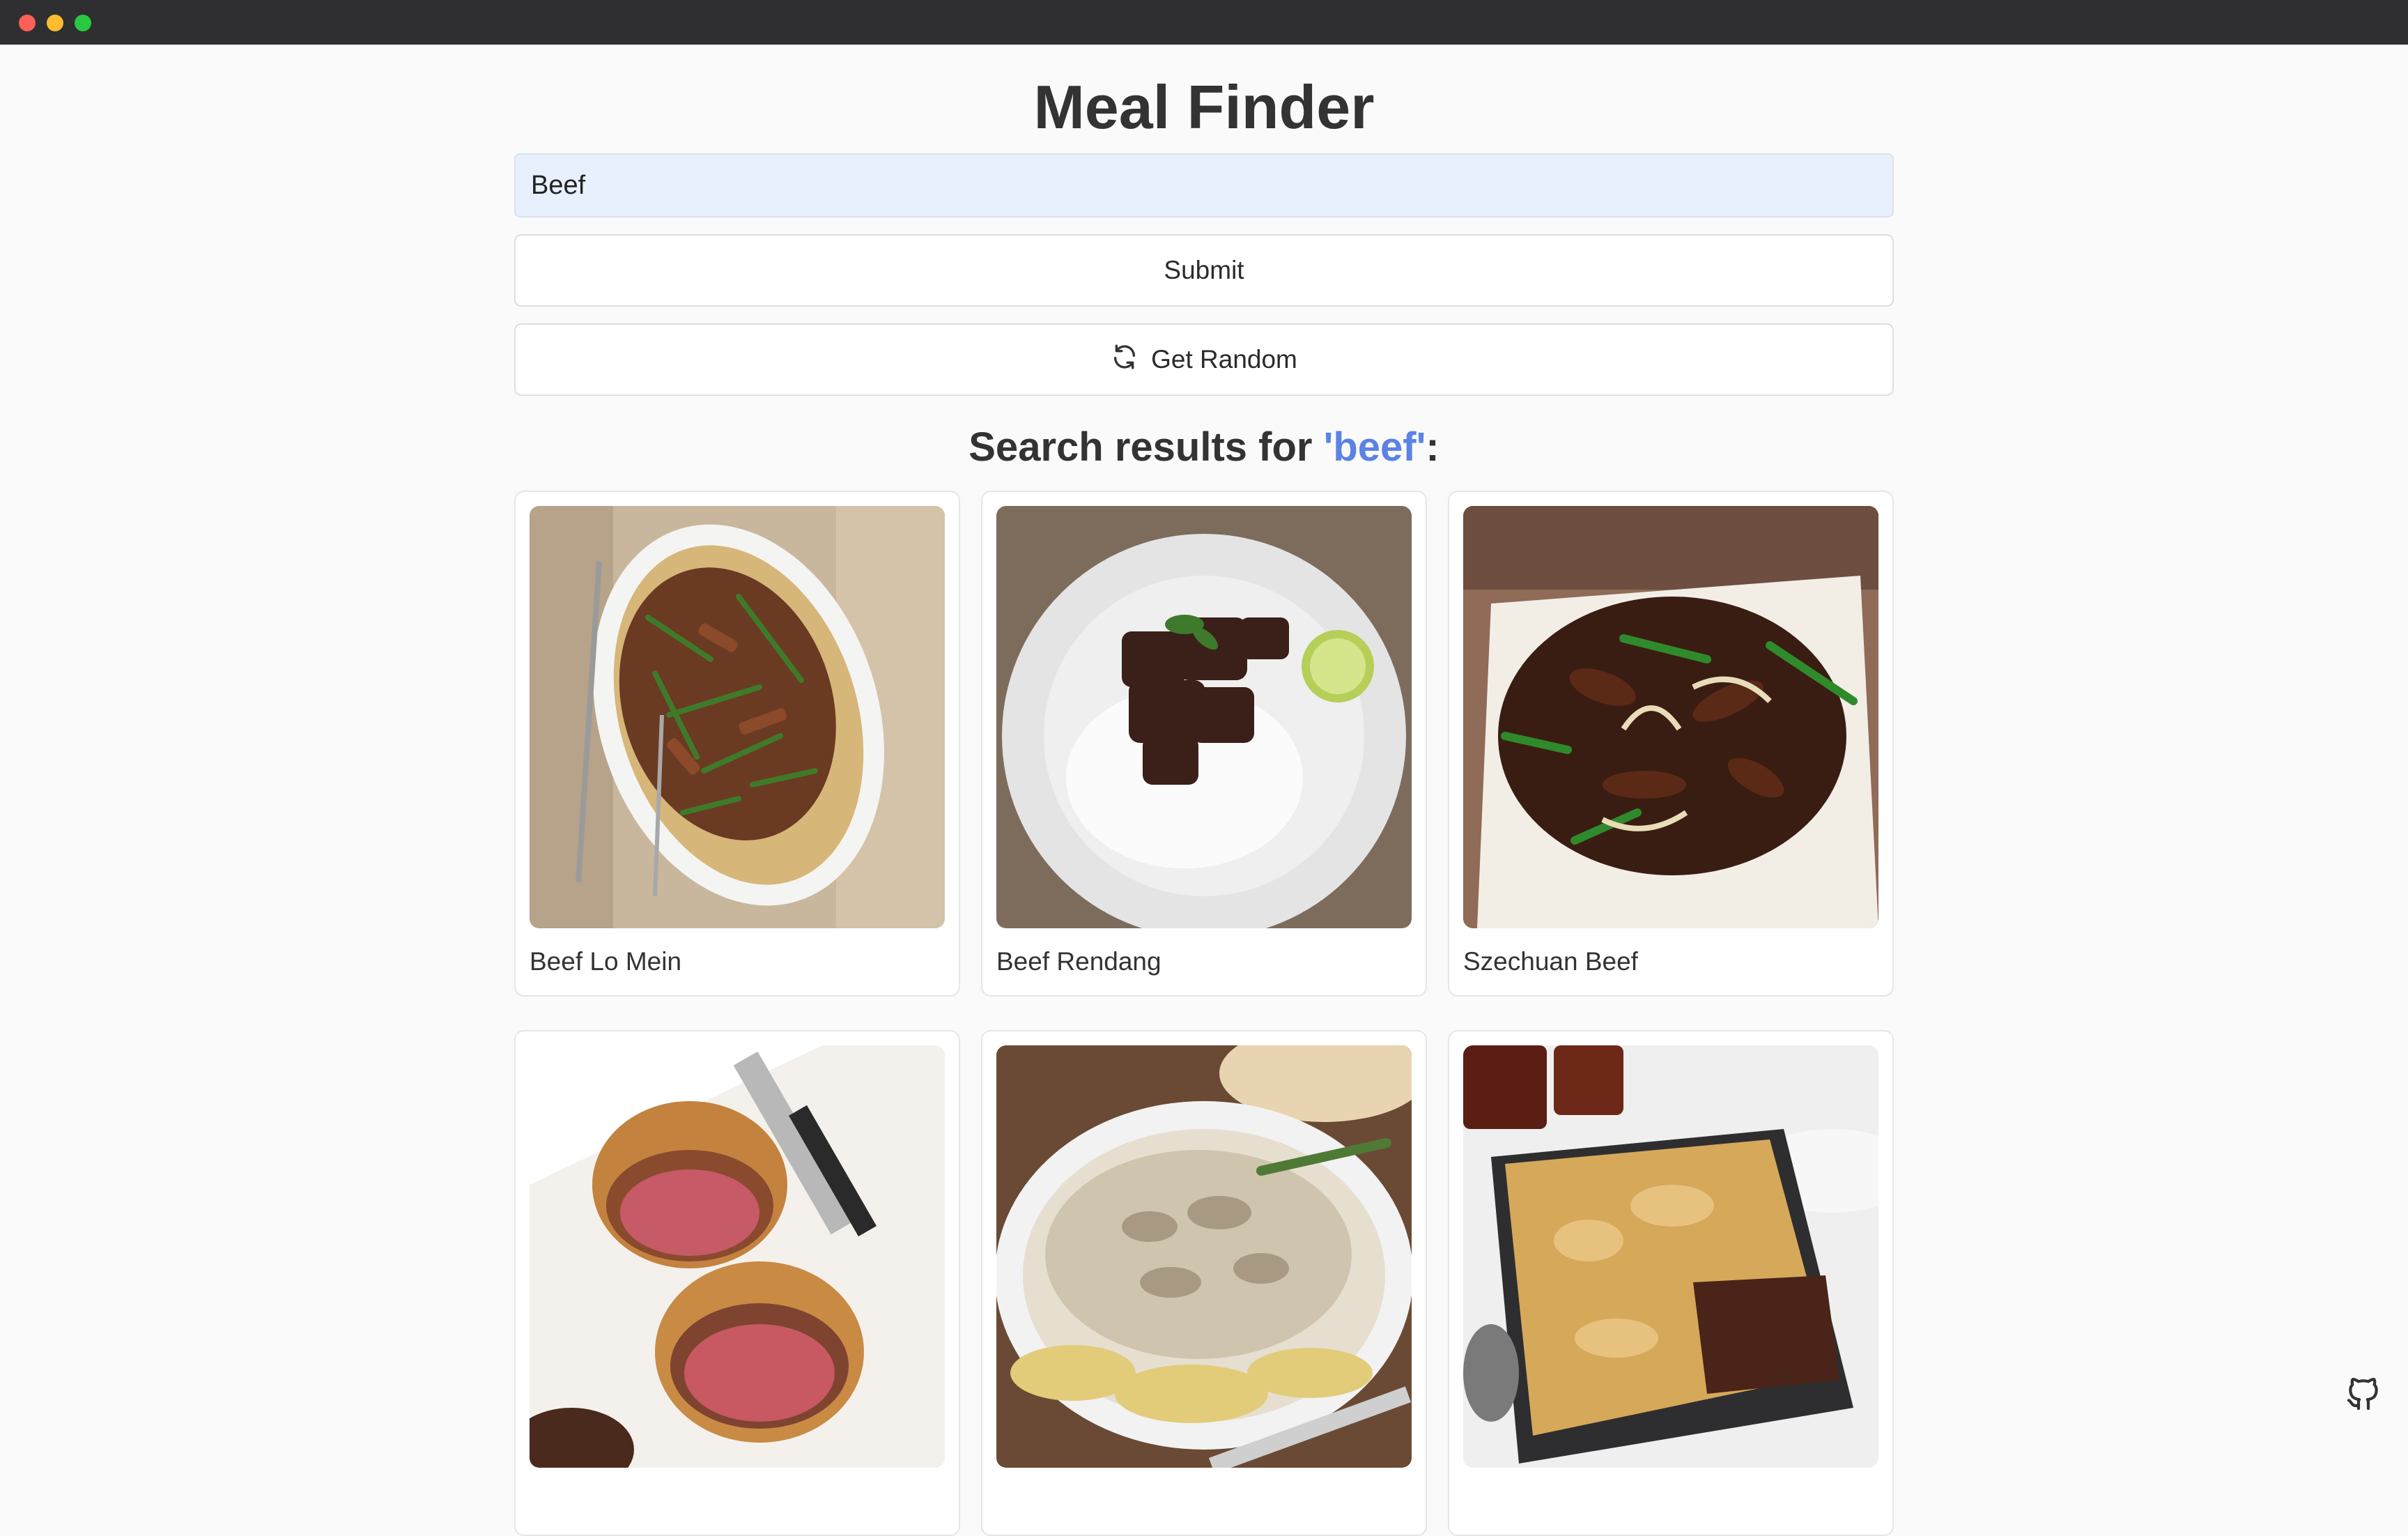 Image resolution: width=2408 pixels, height=1536 pixels. Describe the element at coordinates (1125, 360) in the screenshot. I see `refresh-icon` at that location.